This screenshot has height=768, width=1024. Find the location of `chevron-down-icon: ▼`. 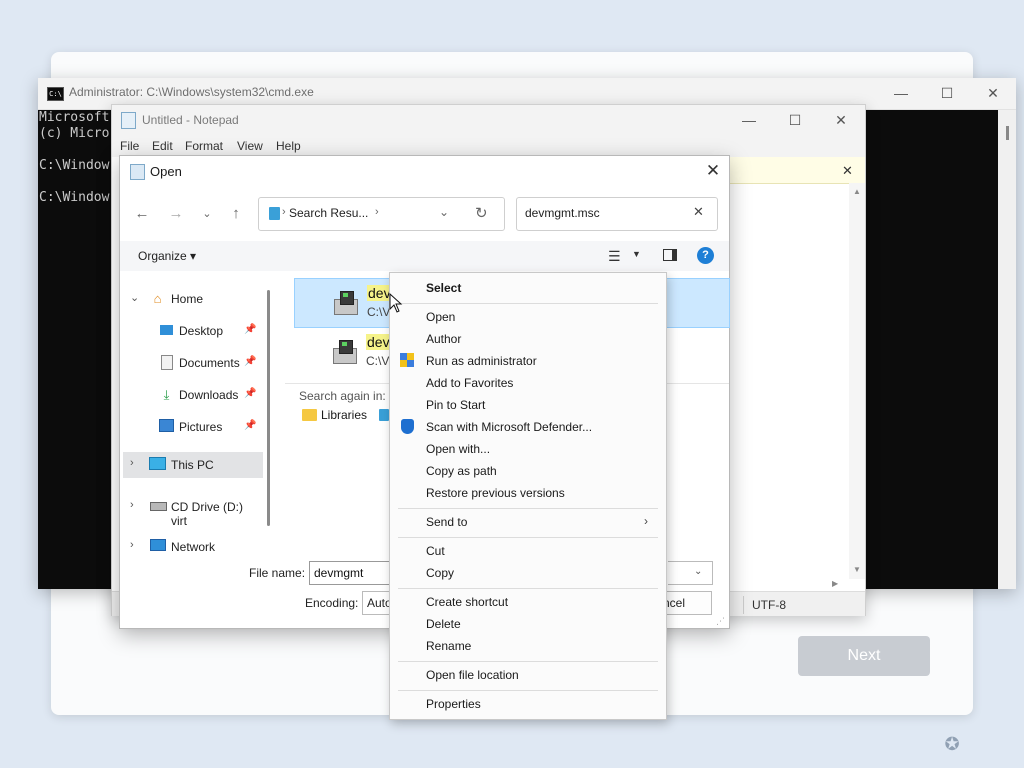

chevron-down-icon: ▼ is located at coordinates (636, 254).